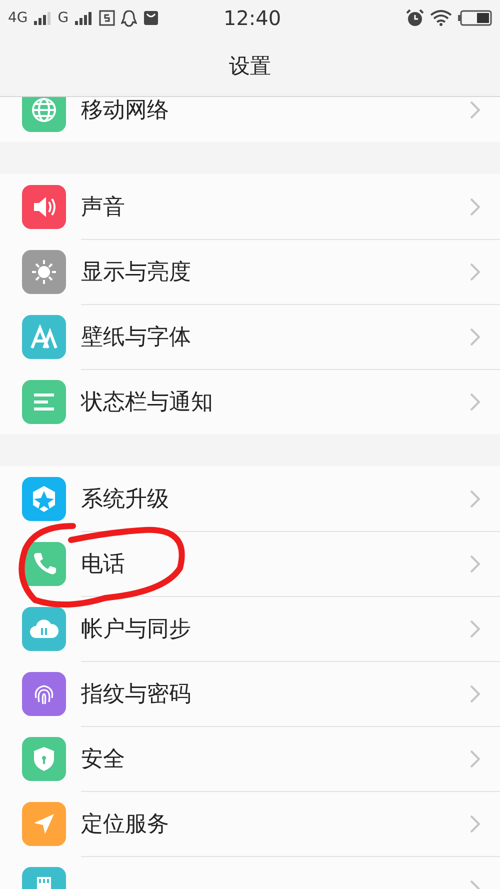 This screenshot has width=500, height=889. What do you see at coordinates (128, 18) in the screenshot?
I see `penguin-icon` at bounding box center [128, 18].